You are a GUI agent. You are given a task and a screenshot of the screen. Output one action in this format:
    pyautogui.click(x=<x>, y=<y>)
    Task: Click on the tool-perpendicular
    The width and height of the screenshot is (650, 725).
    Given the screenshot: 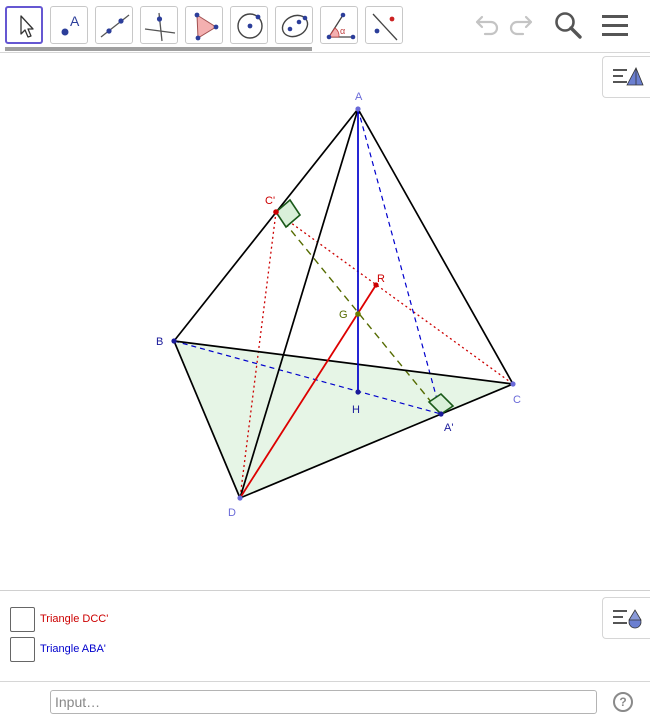 What is the action you would take?
    pyautogui.click(x=159, y=25)
    